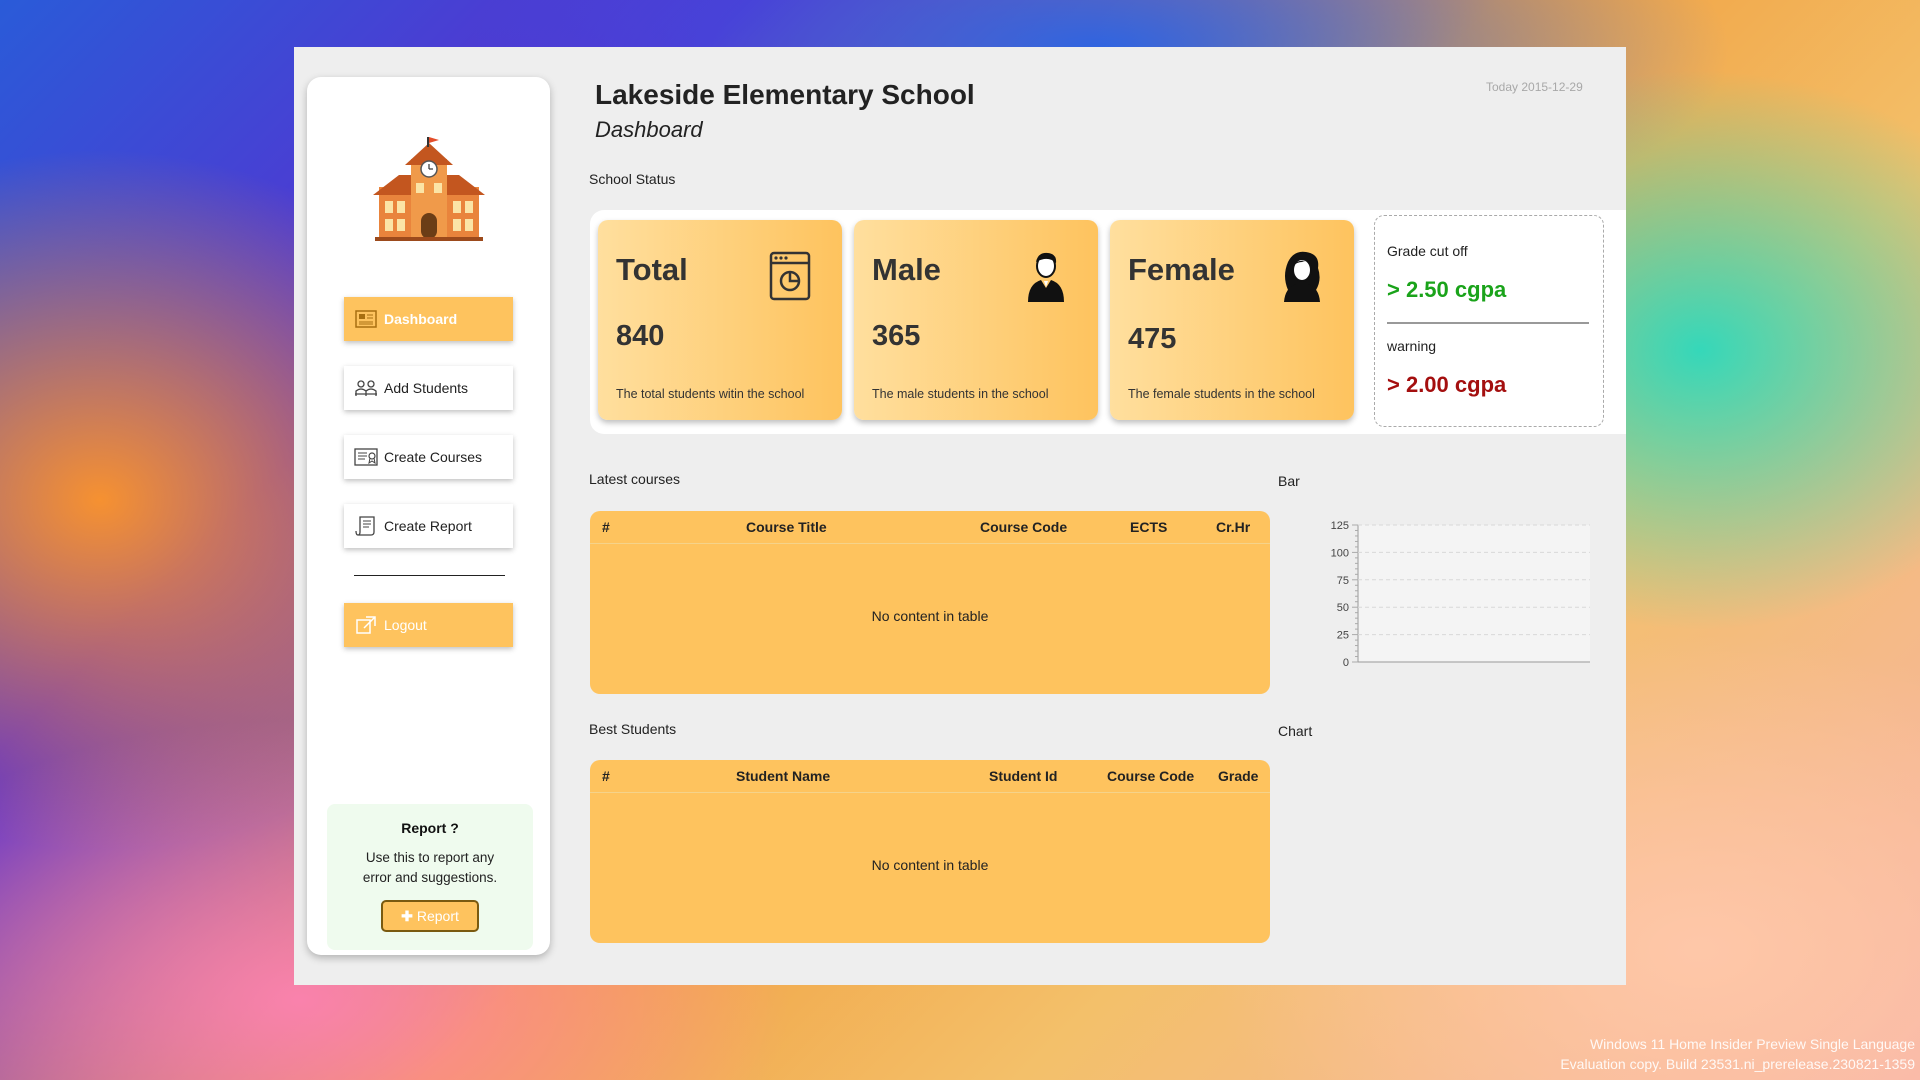 This screenshot has height=1080, width=1920. What do you see at coordinates (430, 857) in the screenshot?
I see `report-description-line1: Use this to report any` at bounding box center [430, 857].